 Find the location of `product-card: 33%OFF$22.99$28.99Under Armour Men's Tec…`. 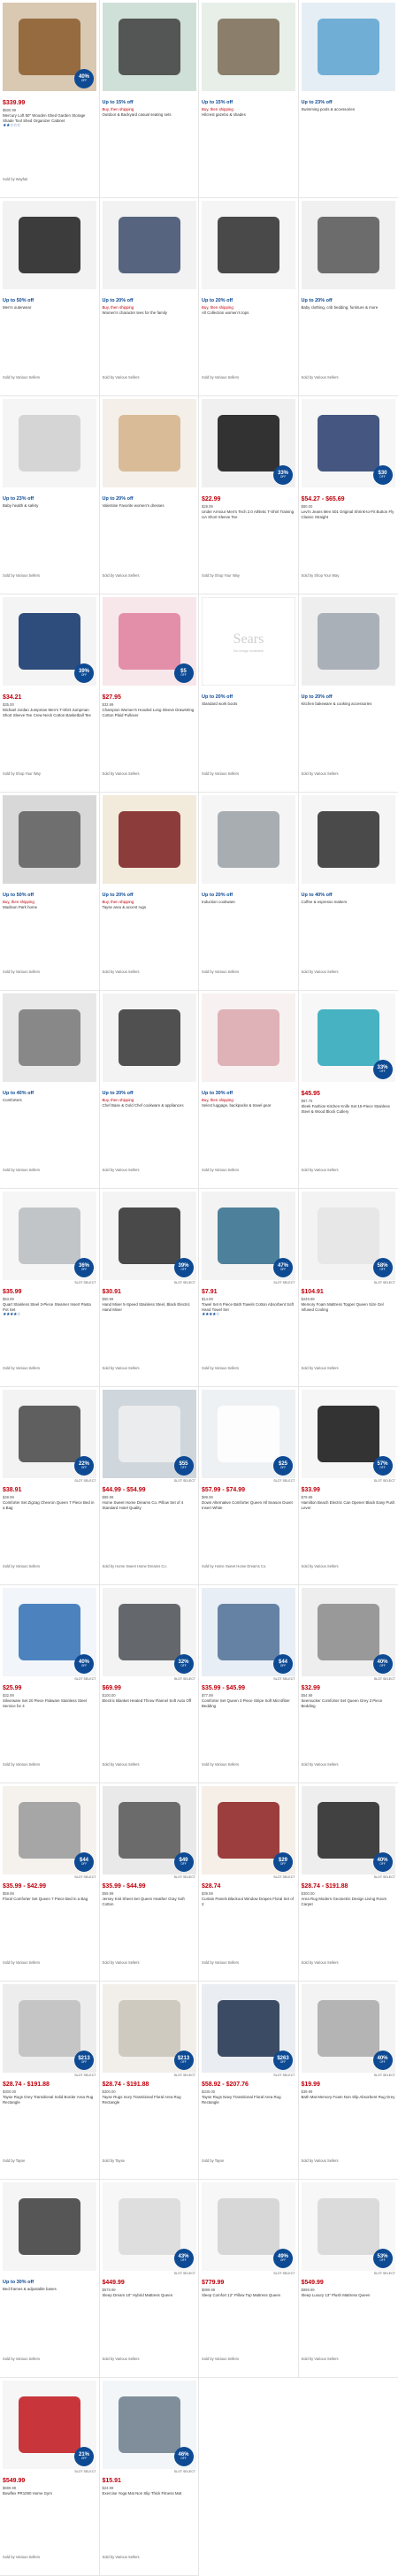

product-card: 33%OFF$22.99$28.99Under Armour Men's Tec… is located at coordinates (249, 495).